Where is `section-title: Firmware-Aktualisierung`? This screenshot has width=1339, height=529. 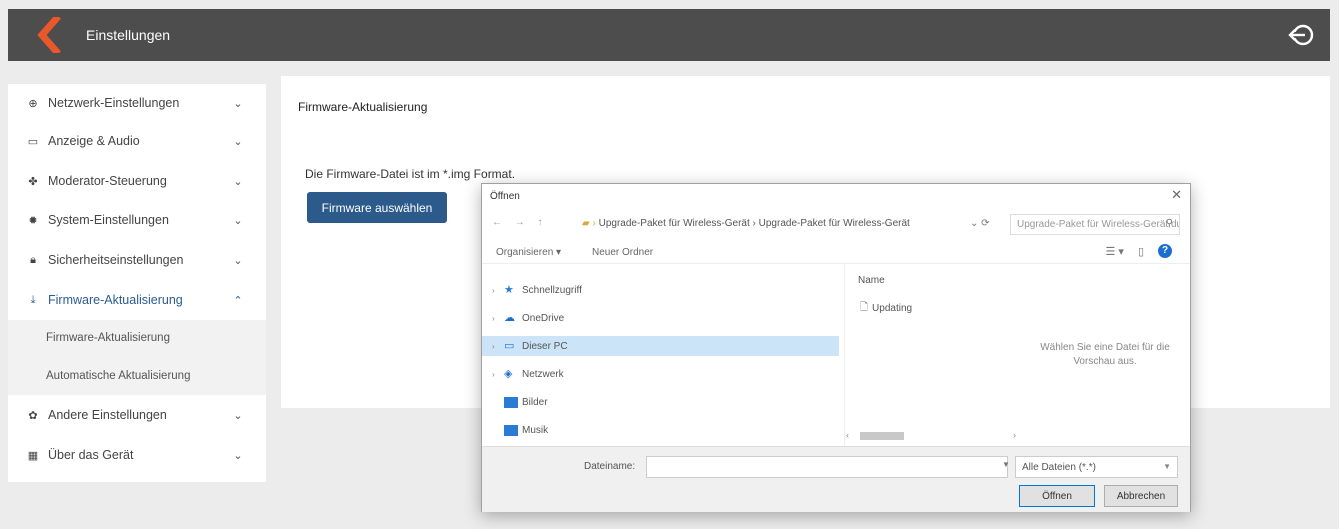 section-title: Firmware-Aktualisierung is located at coordinates (363, 107).